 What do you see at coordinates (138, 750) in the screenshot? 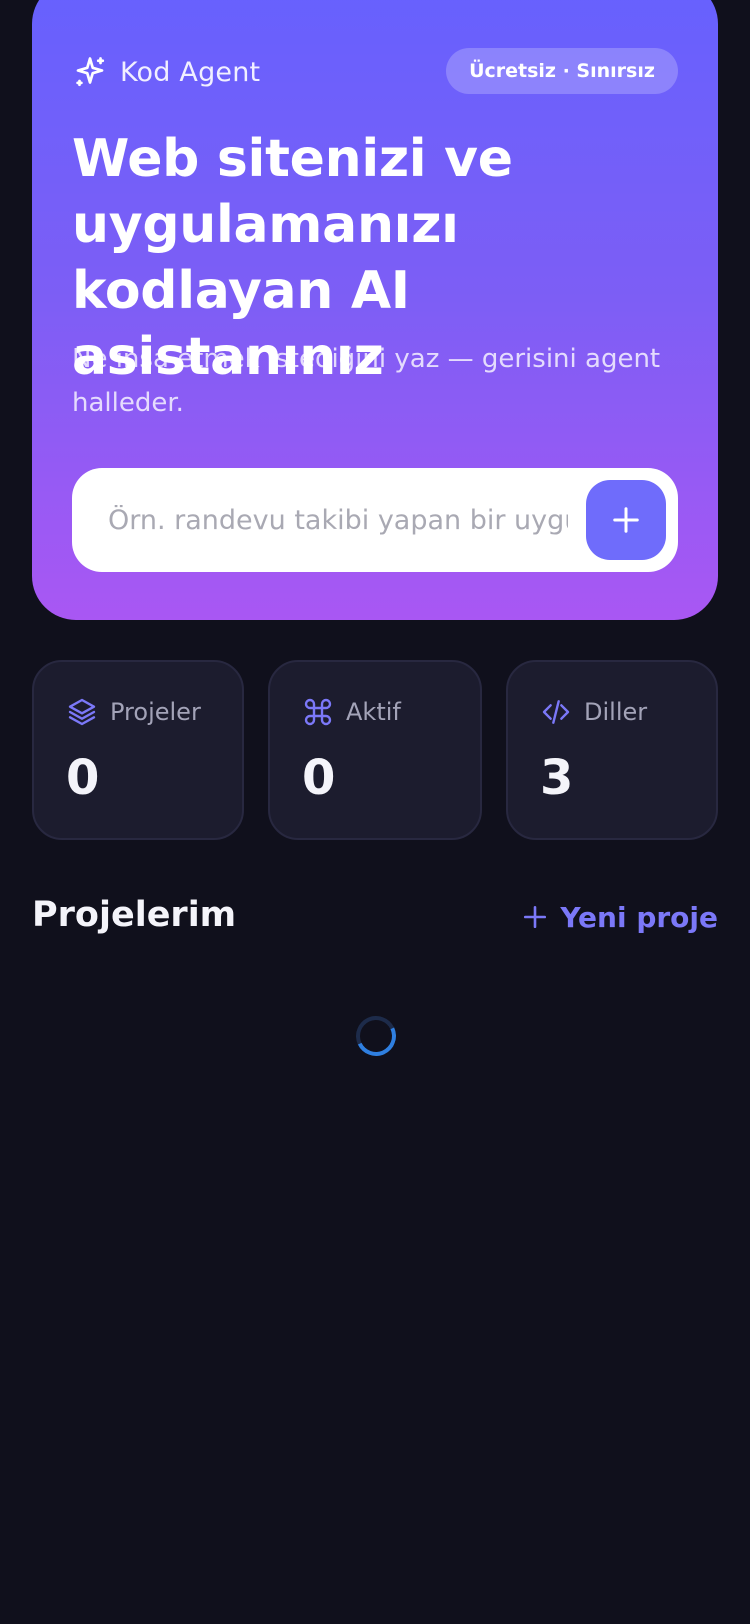
I see `stat-card-projects: Projeler 0` at bounding box center [138, 750].